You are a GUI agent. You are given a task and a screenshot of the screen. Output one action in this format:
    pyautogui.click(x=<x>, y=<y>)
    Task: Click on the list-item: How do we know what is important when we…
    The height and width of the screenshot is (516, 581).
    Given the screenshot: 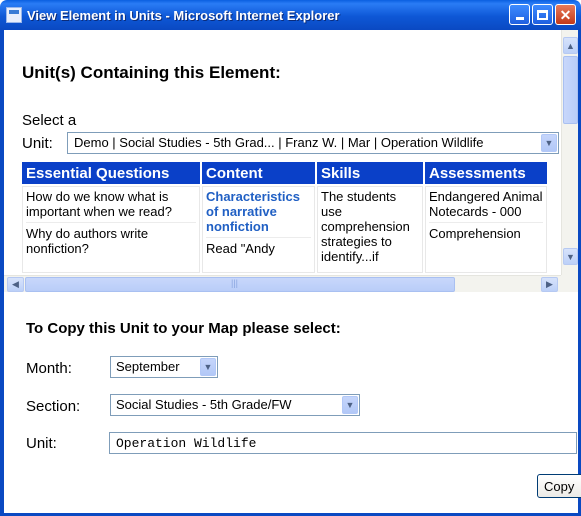 What is the action you would take?
    pyautogui.click(x=111, y=206)
    